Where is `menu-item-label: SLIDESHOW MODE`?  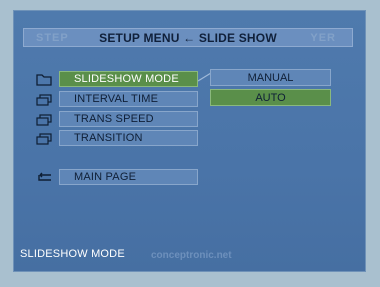
menu-item-label: SLIDESHOW MODE is located at coordinates (126, 79).